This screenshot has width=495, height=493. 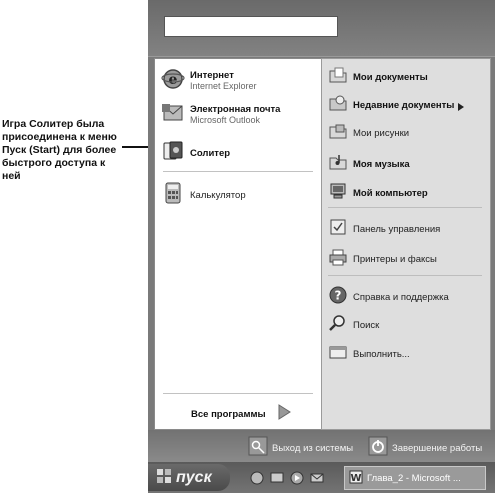 What do you see at coordinates (297, 477) in the screenshot?
I see `quicklaunch-media-icon` at bounding box center [297, 477].